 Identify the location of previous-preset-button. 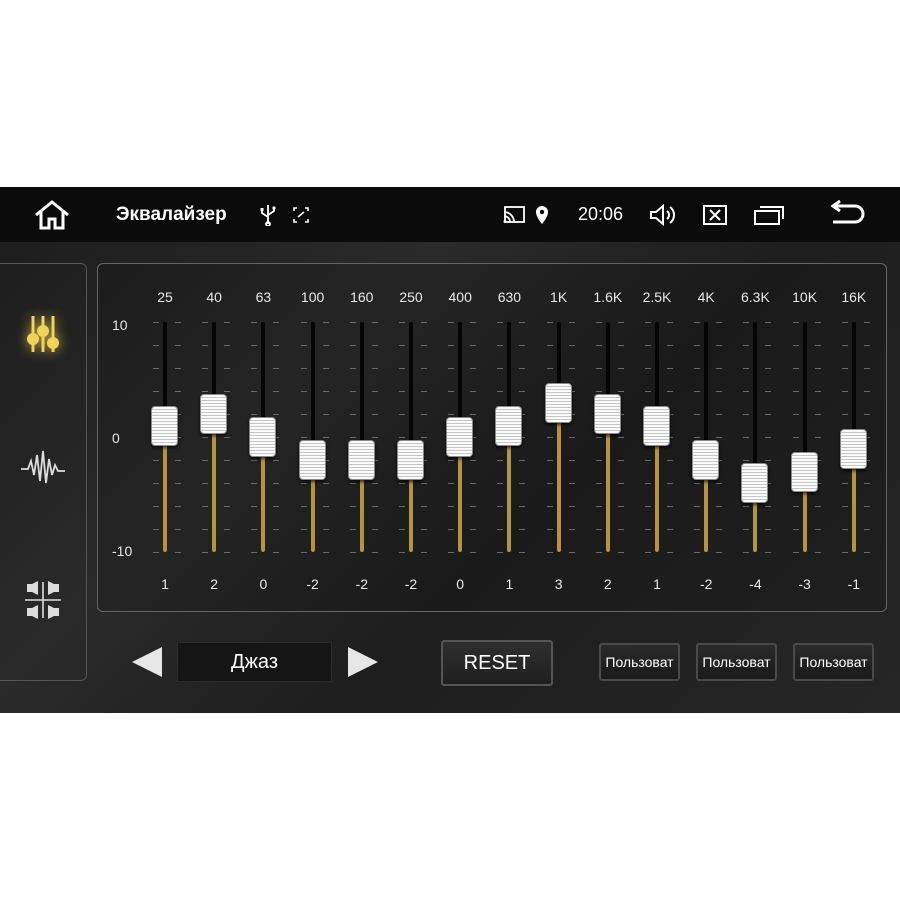
(147, 662).